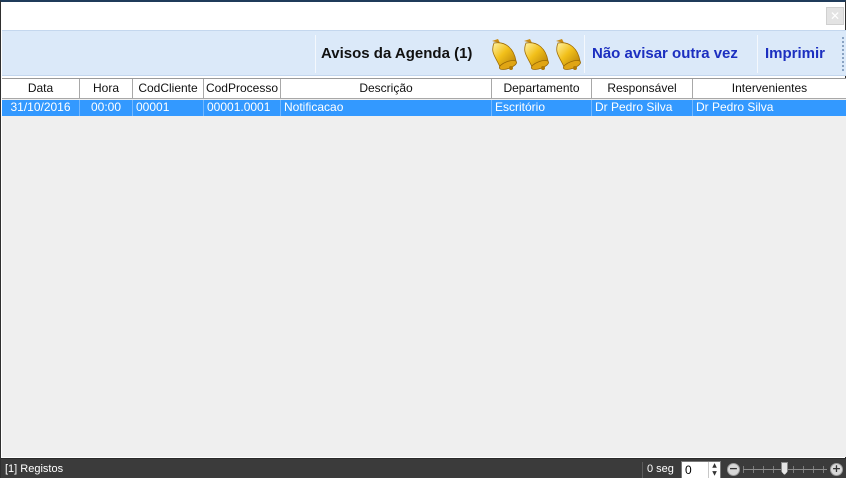  Describe the element at coordinates (660, 469) in the screenshot. I see `seconds-label: 0 seg` at that location.